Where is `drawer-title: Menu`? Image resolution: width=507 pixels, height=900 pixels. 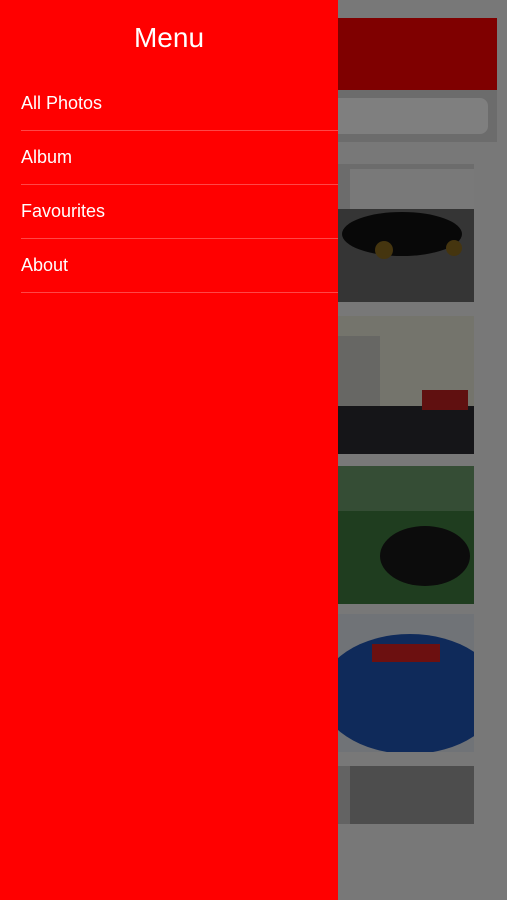 drawer-title: Menu is located at coordinates (169, 37).